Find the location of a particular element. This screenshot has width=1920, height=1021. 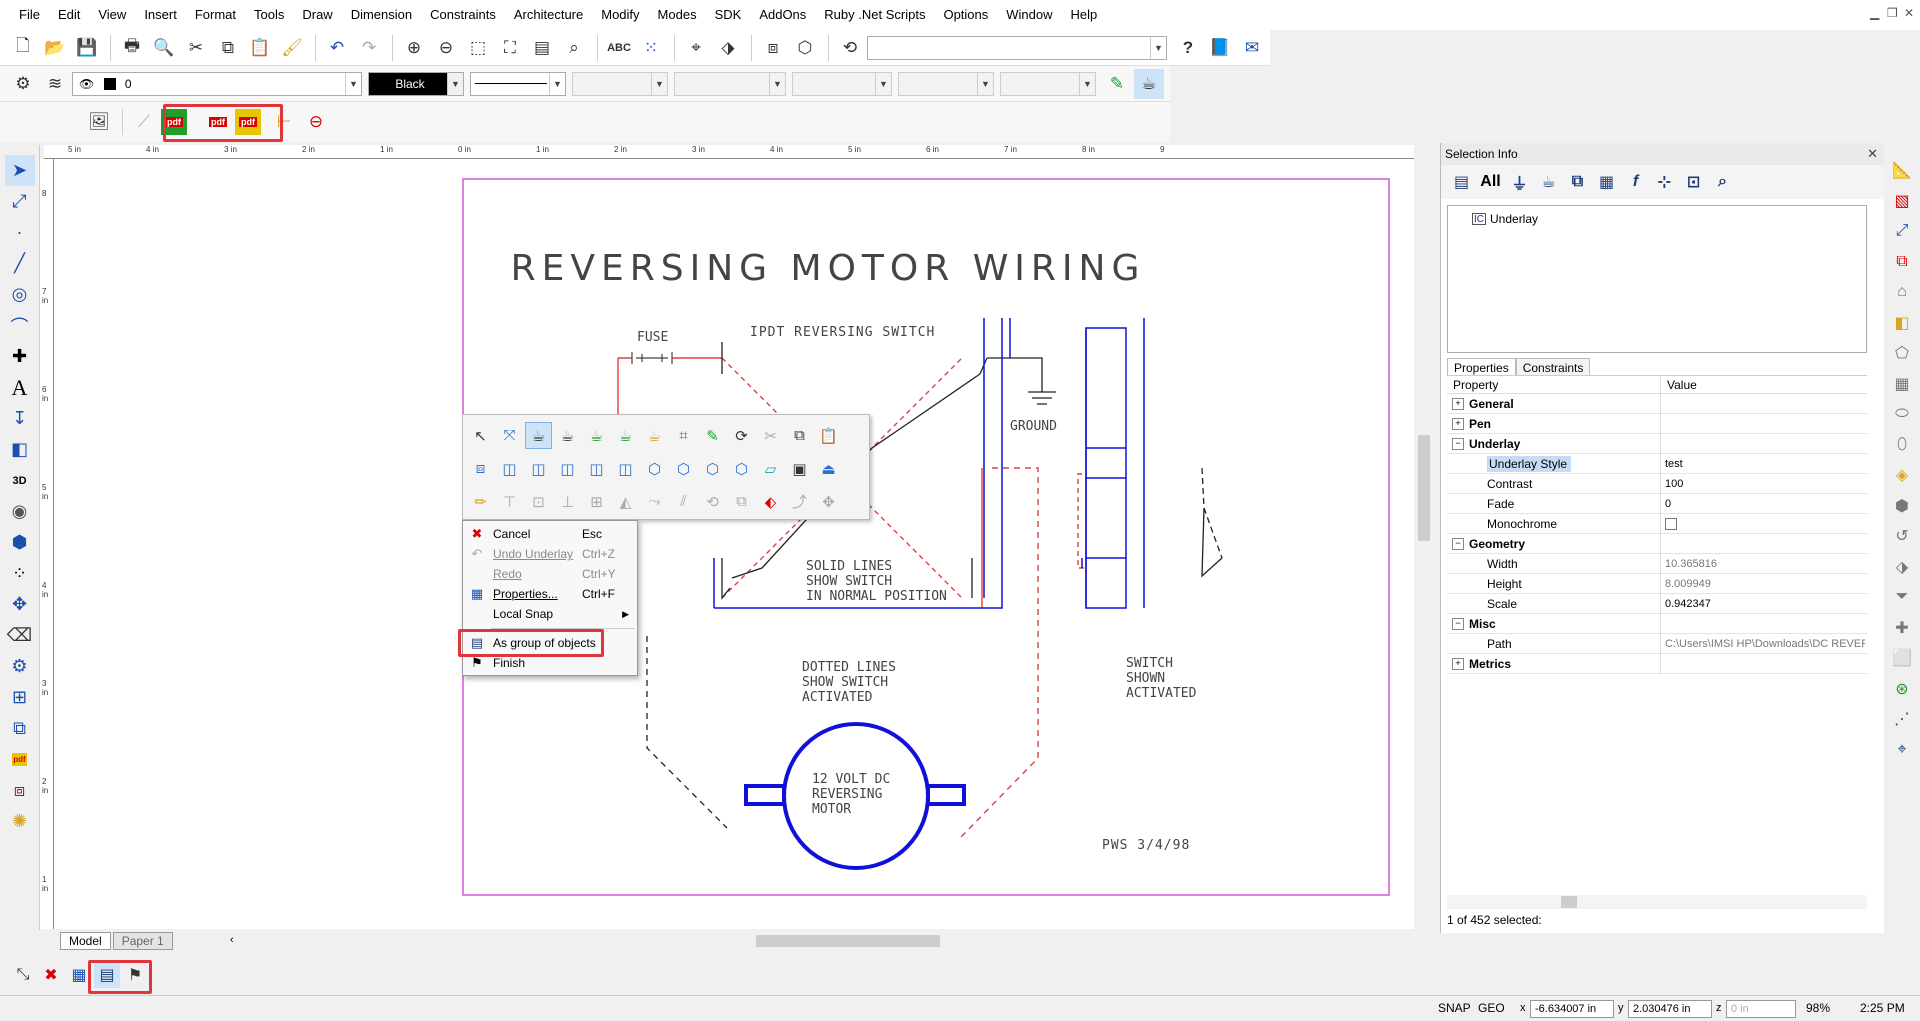

pen-edit-icon: ✎ is located at coordinates (712, 435).